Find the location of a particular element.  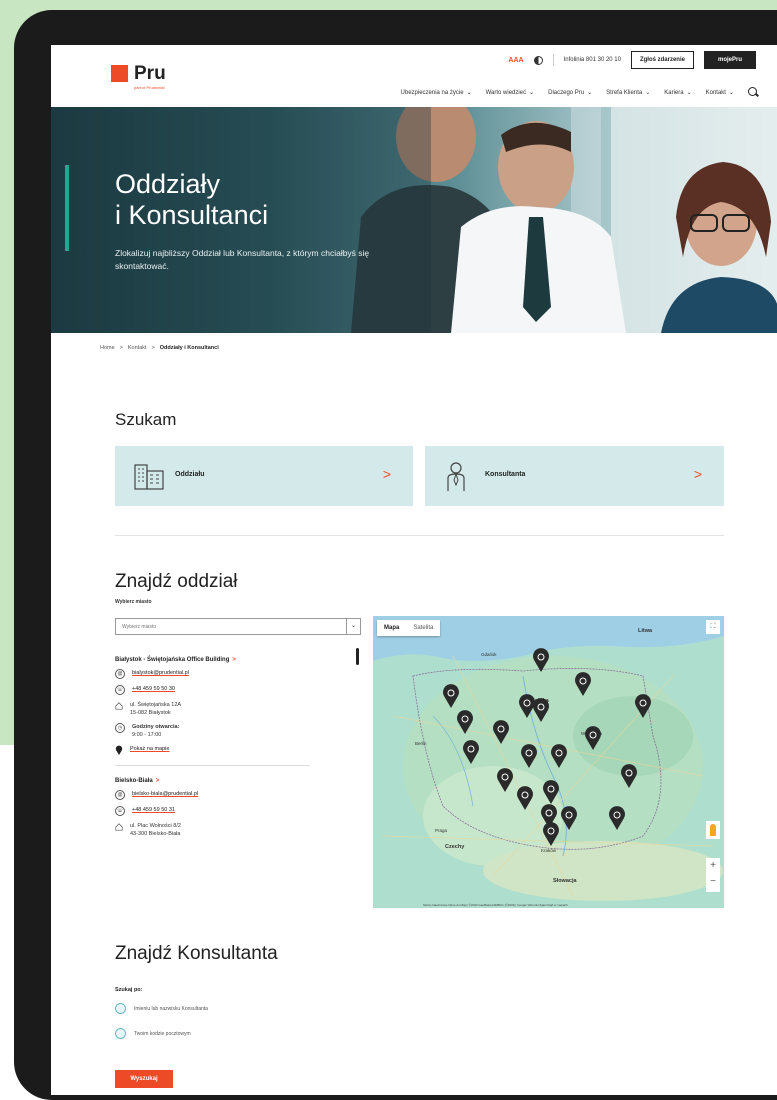

breadcrumb-home: Home is located at coordinates (107, 348).